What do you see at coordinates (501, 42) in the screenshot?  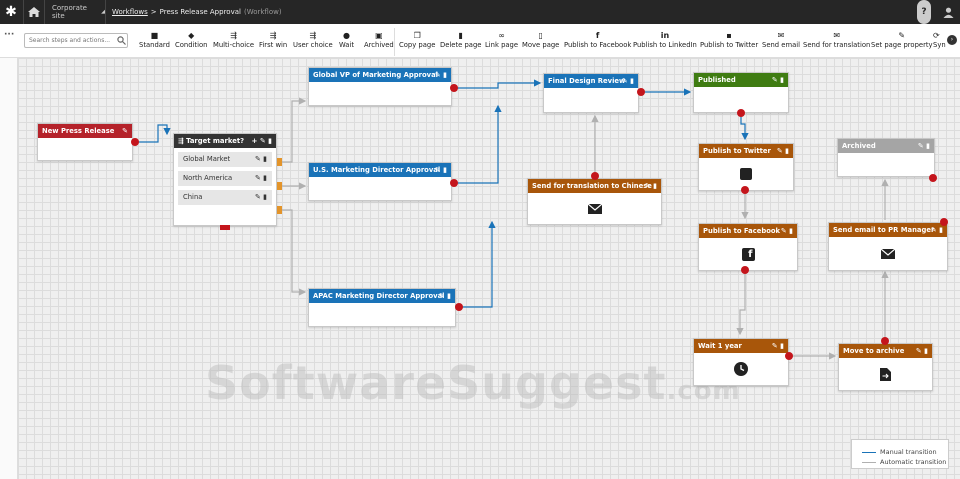 I see `link-page-button: ∞ Link page` at bounding box center [501, 42].